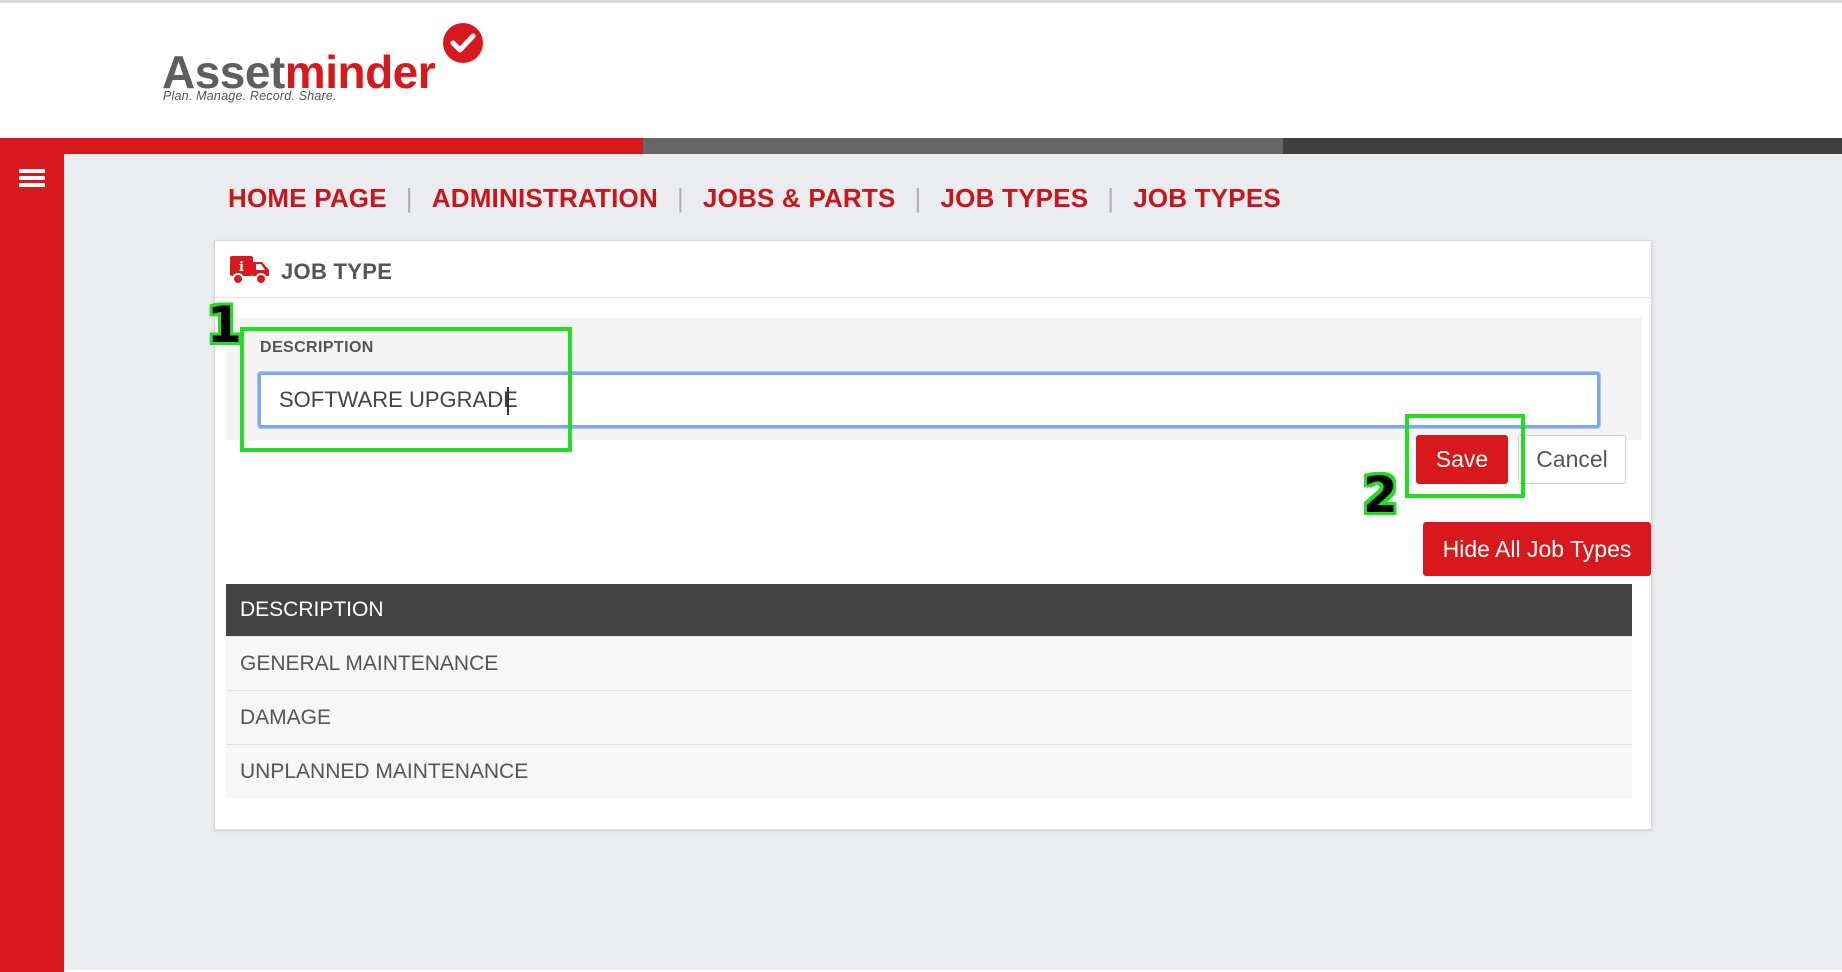 The image size is (1842, 972). What do you see at coordinates (463, 43) in the screenshot?
I see `checkmark-icon` at bounding box center [463, 43].